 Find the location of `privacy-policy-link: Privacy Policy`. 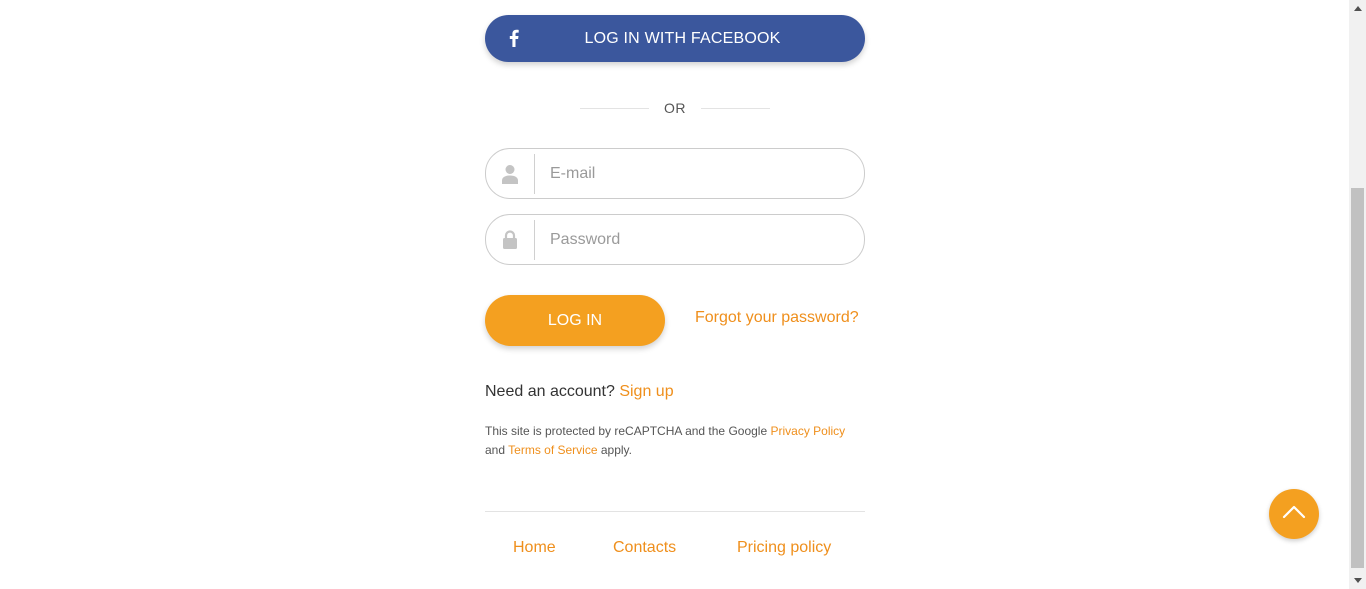

privacy-policy-link: Privacy Policy is located at coordinates (807, 431).